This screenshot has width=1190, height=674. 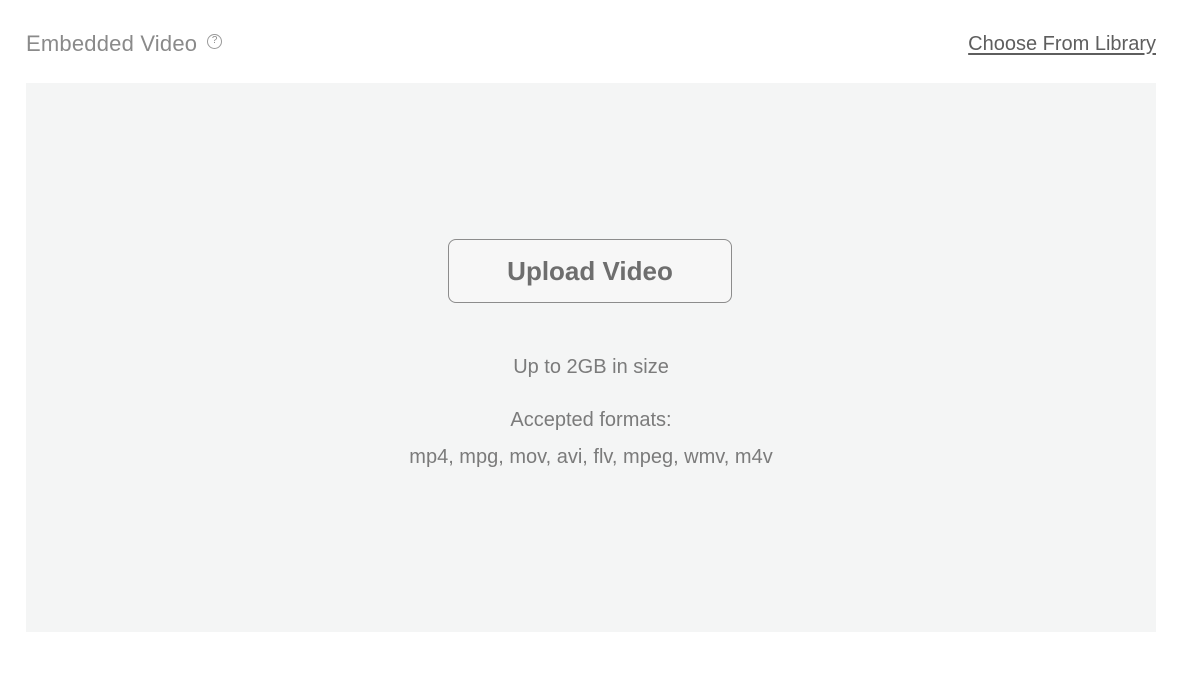 I want to click on choose-from-library-link: Choose From Library, so click(x=1062, y=44).